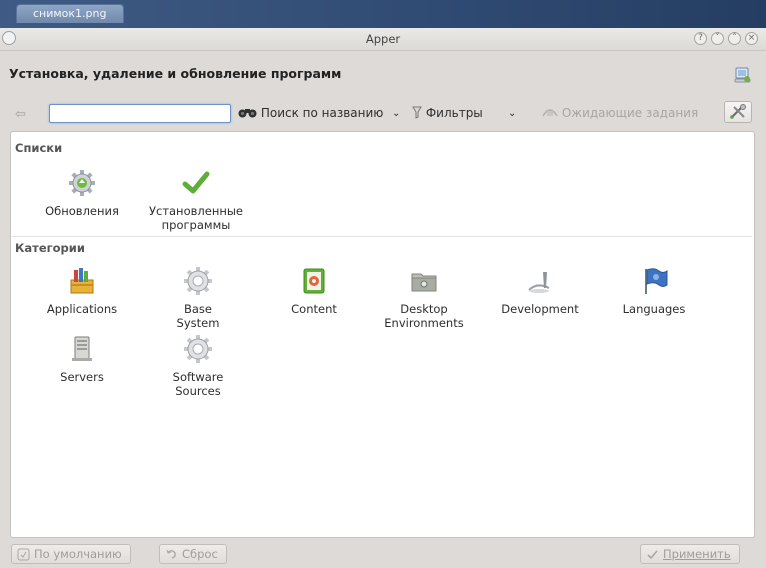 This screenshot has height=568, width=766. What do you see at coordinates (717, 38) in the screenshot?
I see `minimize-button: ˅` at bounding box center [717, 38].